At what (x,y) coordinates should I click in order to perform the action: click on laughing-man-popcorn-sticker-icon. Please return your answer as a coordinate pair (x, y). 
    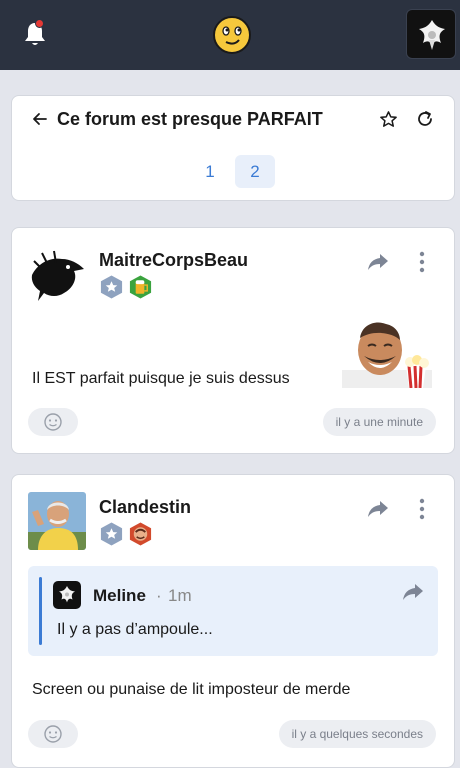
    Looking at the image, I should click on (387, 355).